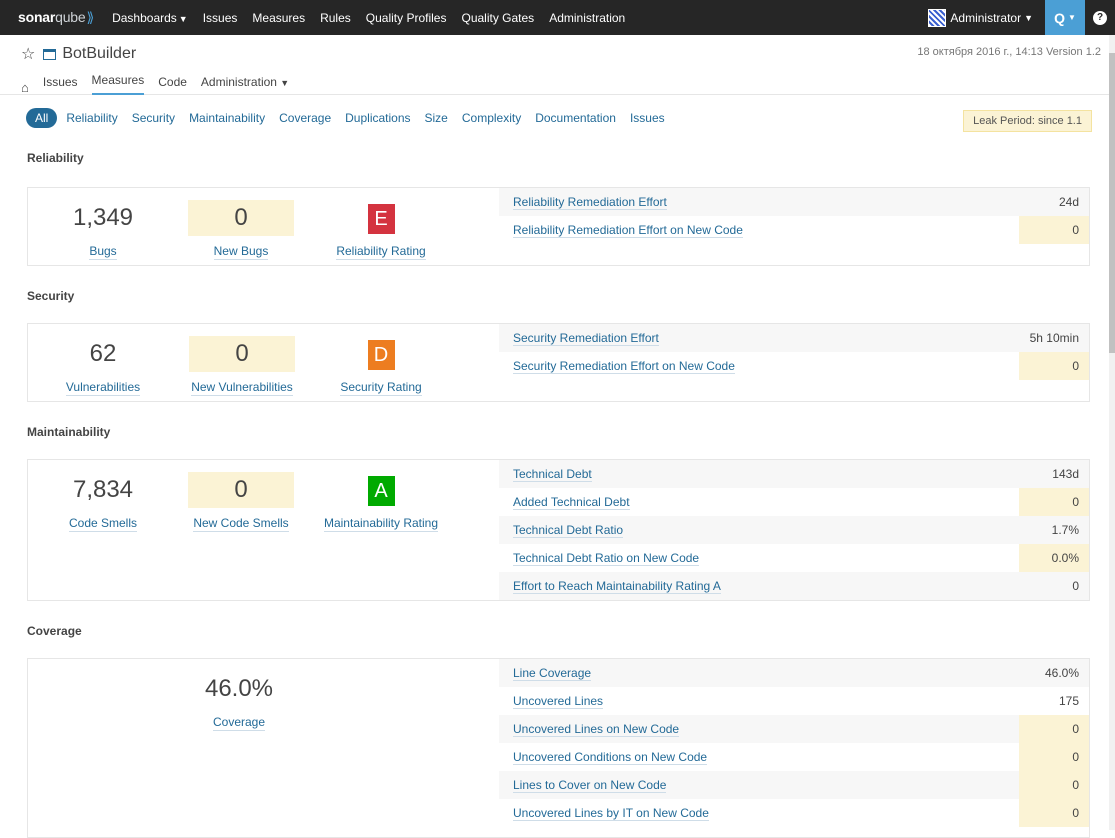 This screenshot has width=1115, height=838. What do you see at coordinates (245, 85) in the screenshot?
I see `tab-administration: Administration ▼` at bounding box center [245, 85].